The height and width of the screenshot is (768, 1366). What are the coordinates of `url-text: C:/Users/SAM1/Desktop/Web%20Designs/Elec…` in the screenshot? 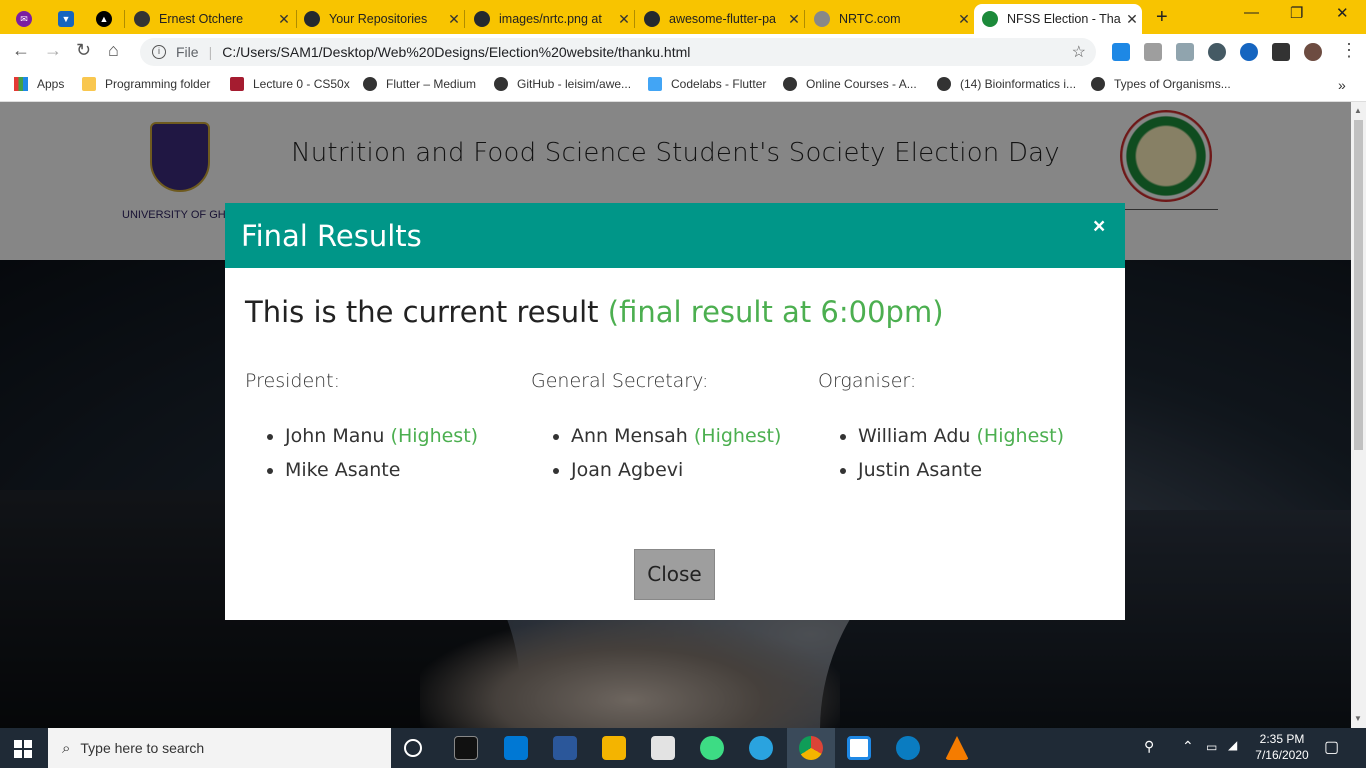 It's located at (456, 52).